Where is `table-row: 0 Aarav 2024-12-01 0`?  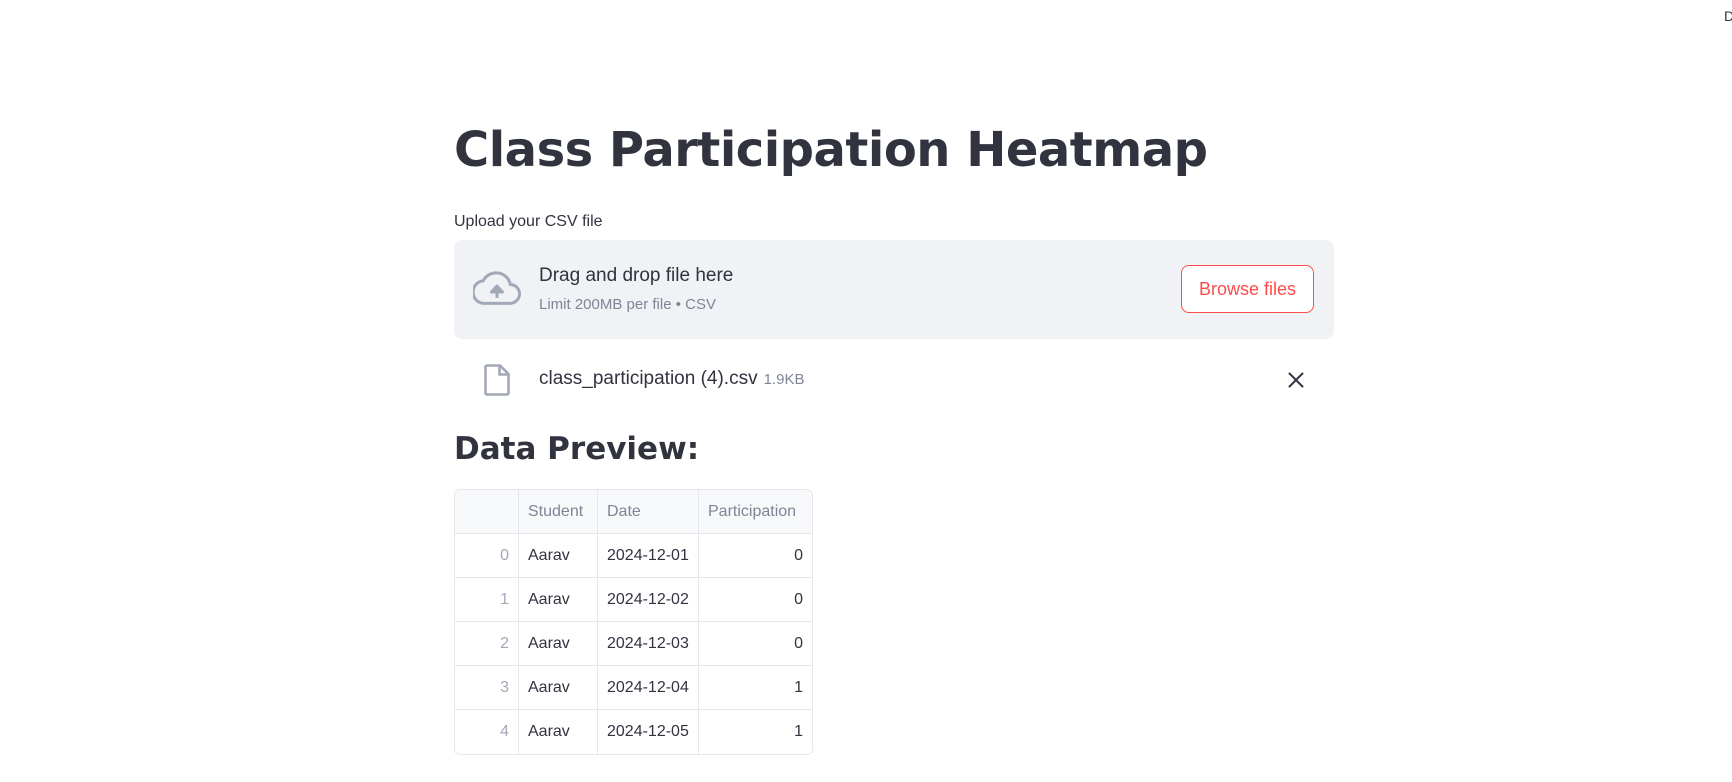
table-row: 0 Aarav 2024-12-01 0 is located at coordinates (633, 556).